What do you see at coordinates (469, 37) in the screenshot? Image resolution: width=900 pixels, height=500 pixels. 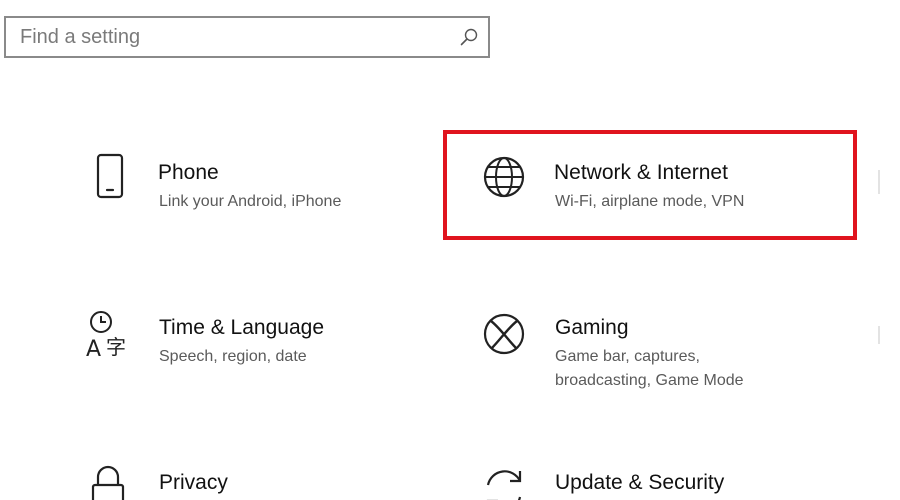 I see `search-icon` at bounding box center [469, 37].